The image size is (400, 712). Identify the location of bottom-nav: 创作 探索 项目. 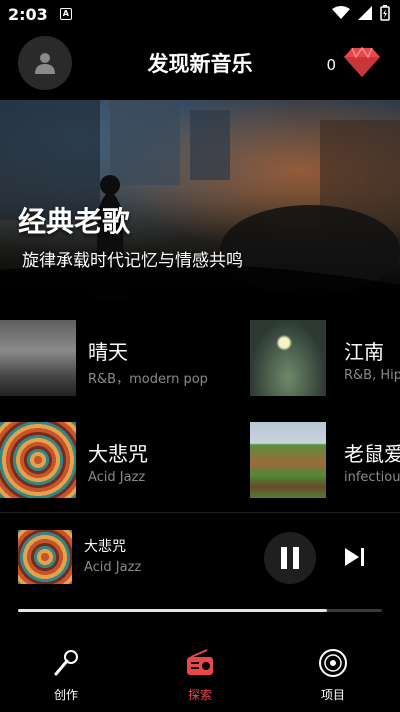
(200, 676).